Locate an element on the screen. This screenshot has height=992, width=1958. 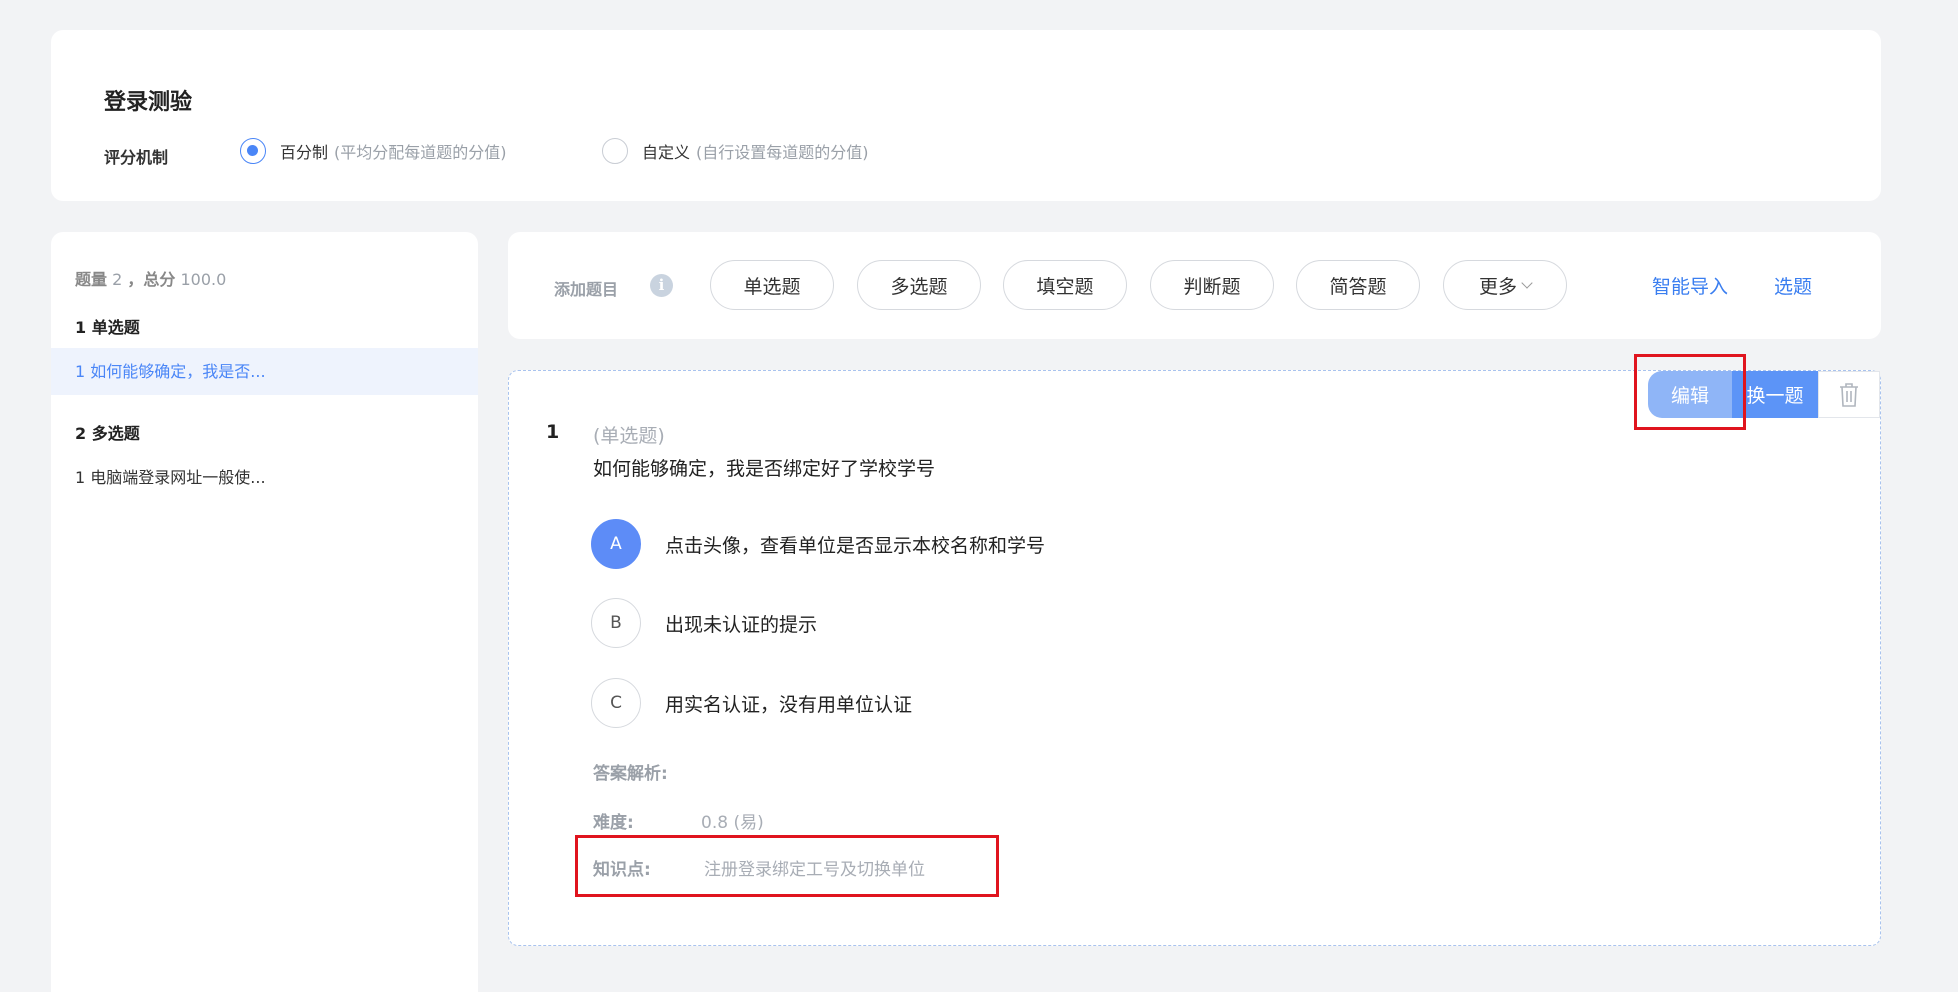
short-answer-button: 简答题 is located at coordinates (1358, 285).